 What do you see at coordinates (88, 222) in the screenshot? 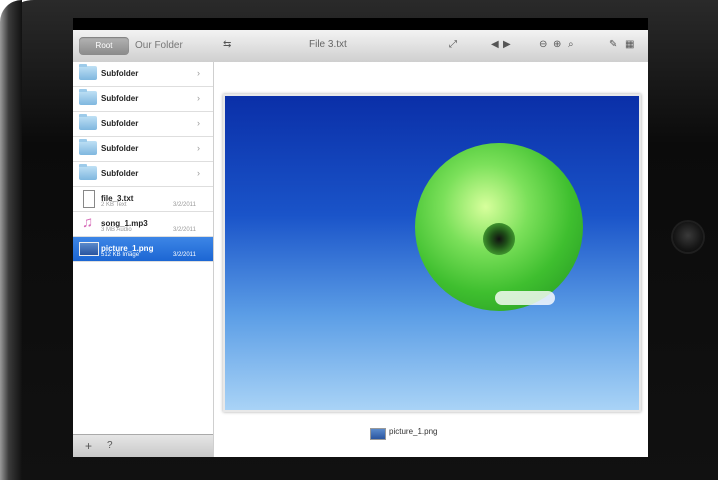
I see `music-note-icon: ♫` at bounding box center [88, 222].